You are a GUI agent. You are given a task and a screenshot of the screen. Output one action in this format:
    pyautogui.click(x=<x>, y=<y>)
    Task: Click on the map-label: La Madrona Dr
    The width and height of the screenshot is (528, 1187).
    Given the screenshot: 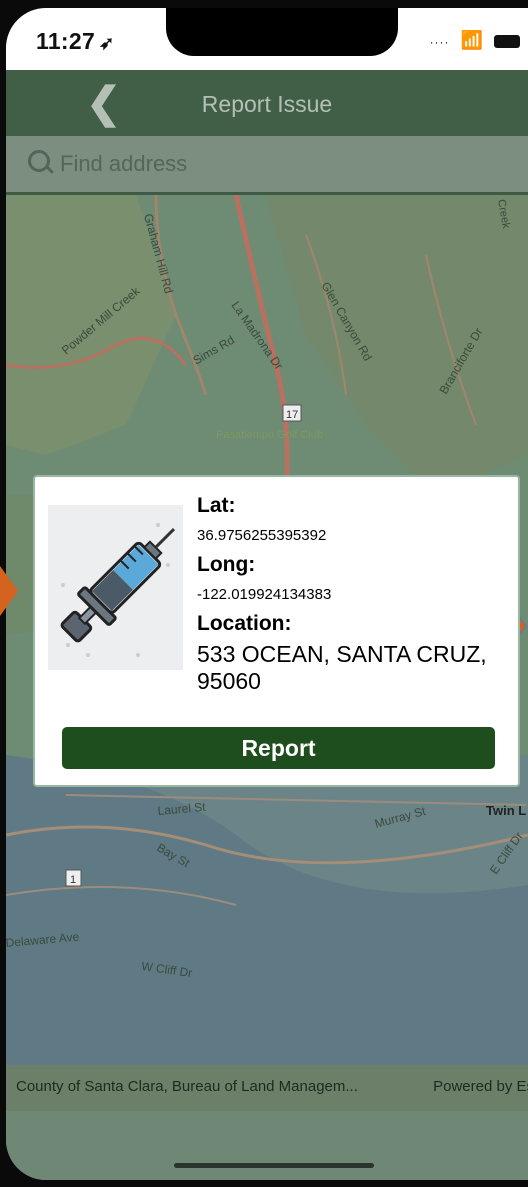 What is the action you would take?
    pyautogui.click(x=257, y=336)
    